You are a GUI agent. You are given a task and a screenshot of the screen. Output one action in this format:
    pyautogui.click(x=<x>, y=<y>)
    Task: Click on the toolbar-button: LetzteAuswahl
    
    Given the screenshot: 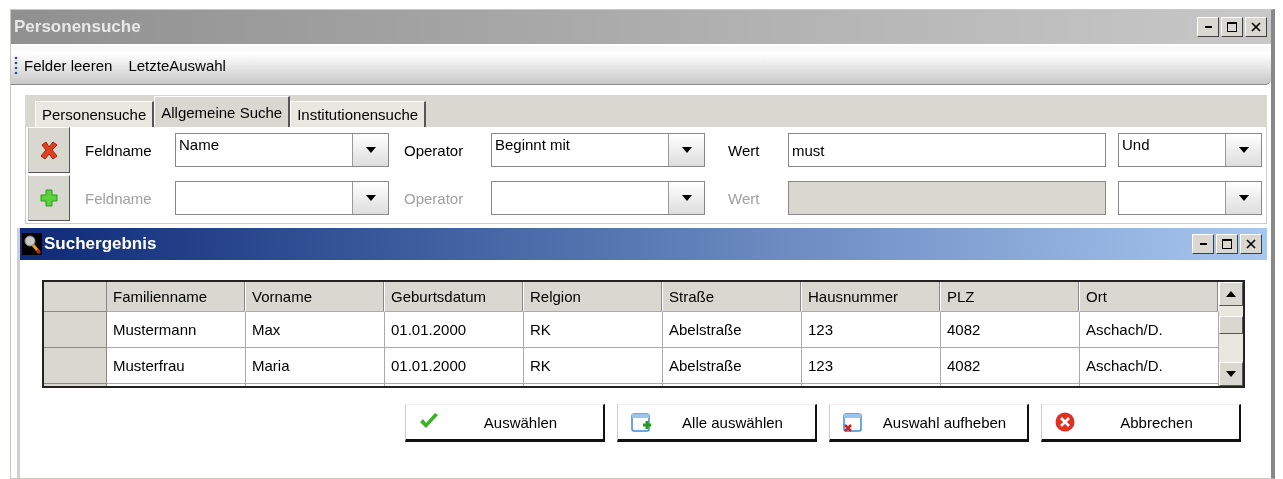 What is the action you would take?
    pyautogui.click(x=177, y=65)
    